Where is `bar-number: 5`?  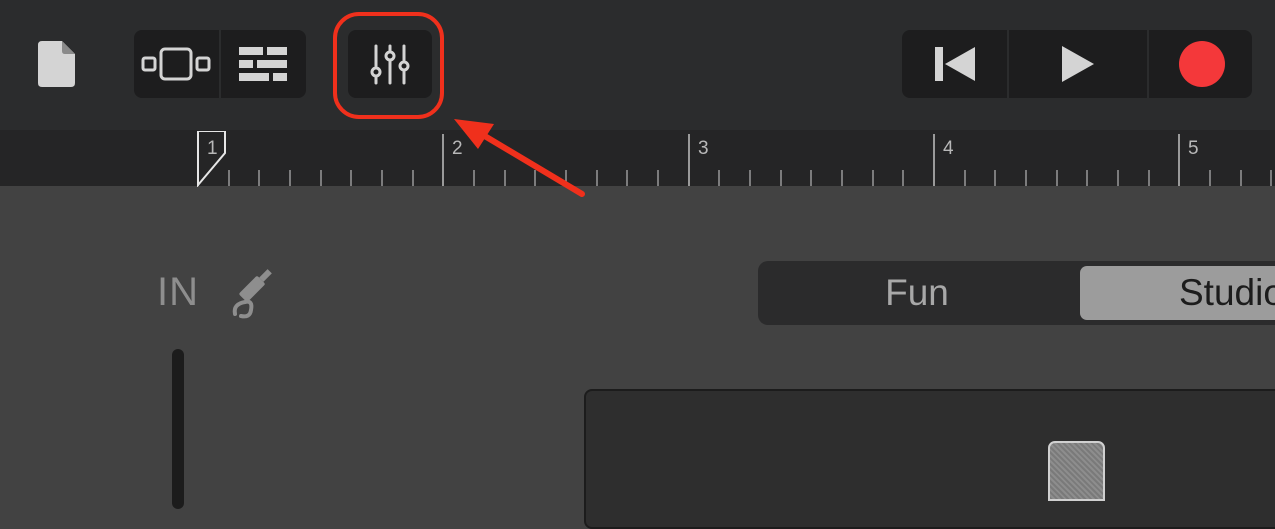 bar-number: 5 is located at coordinates (1193, 148).